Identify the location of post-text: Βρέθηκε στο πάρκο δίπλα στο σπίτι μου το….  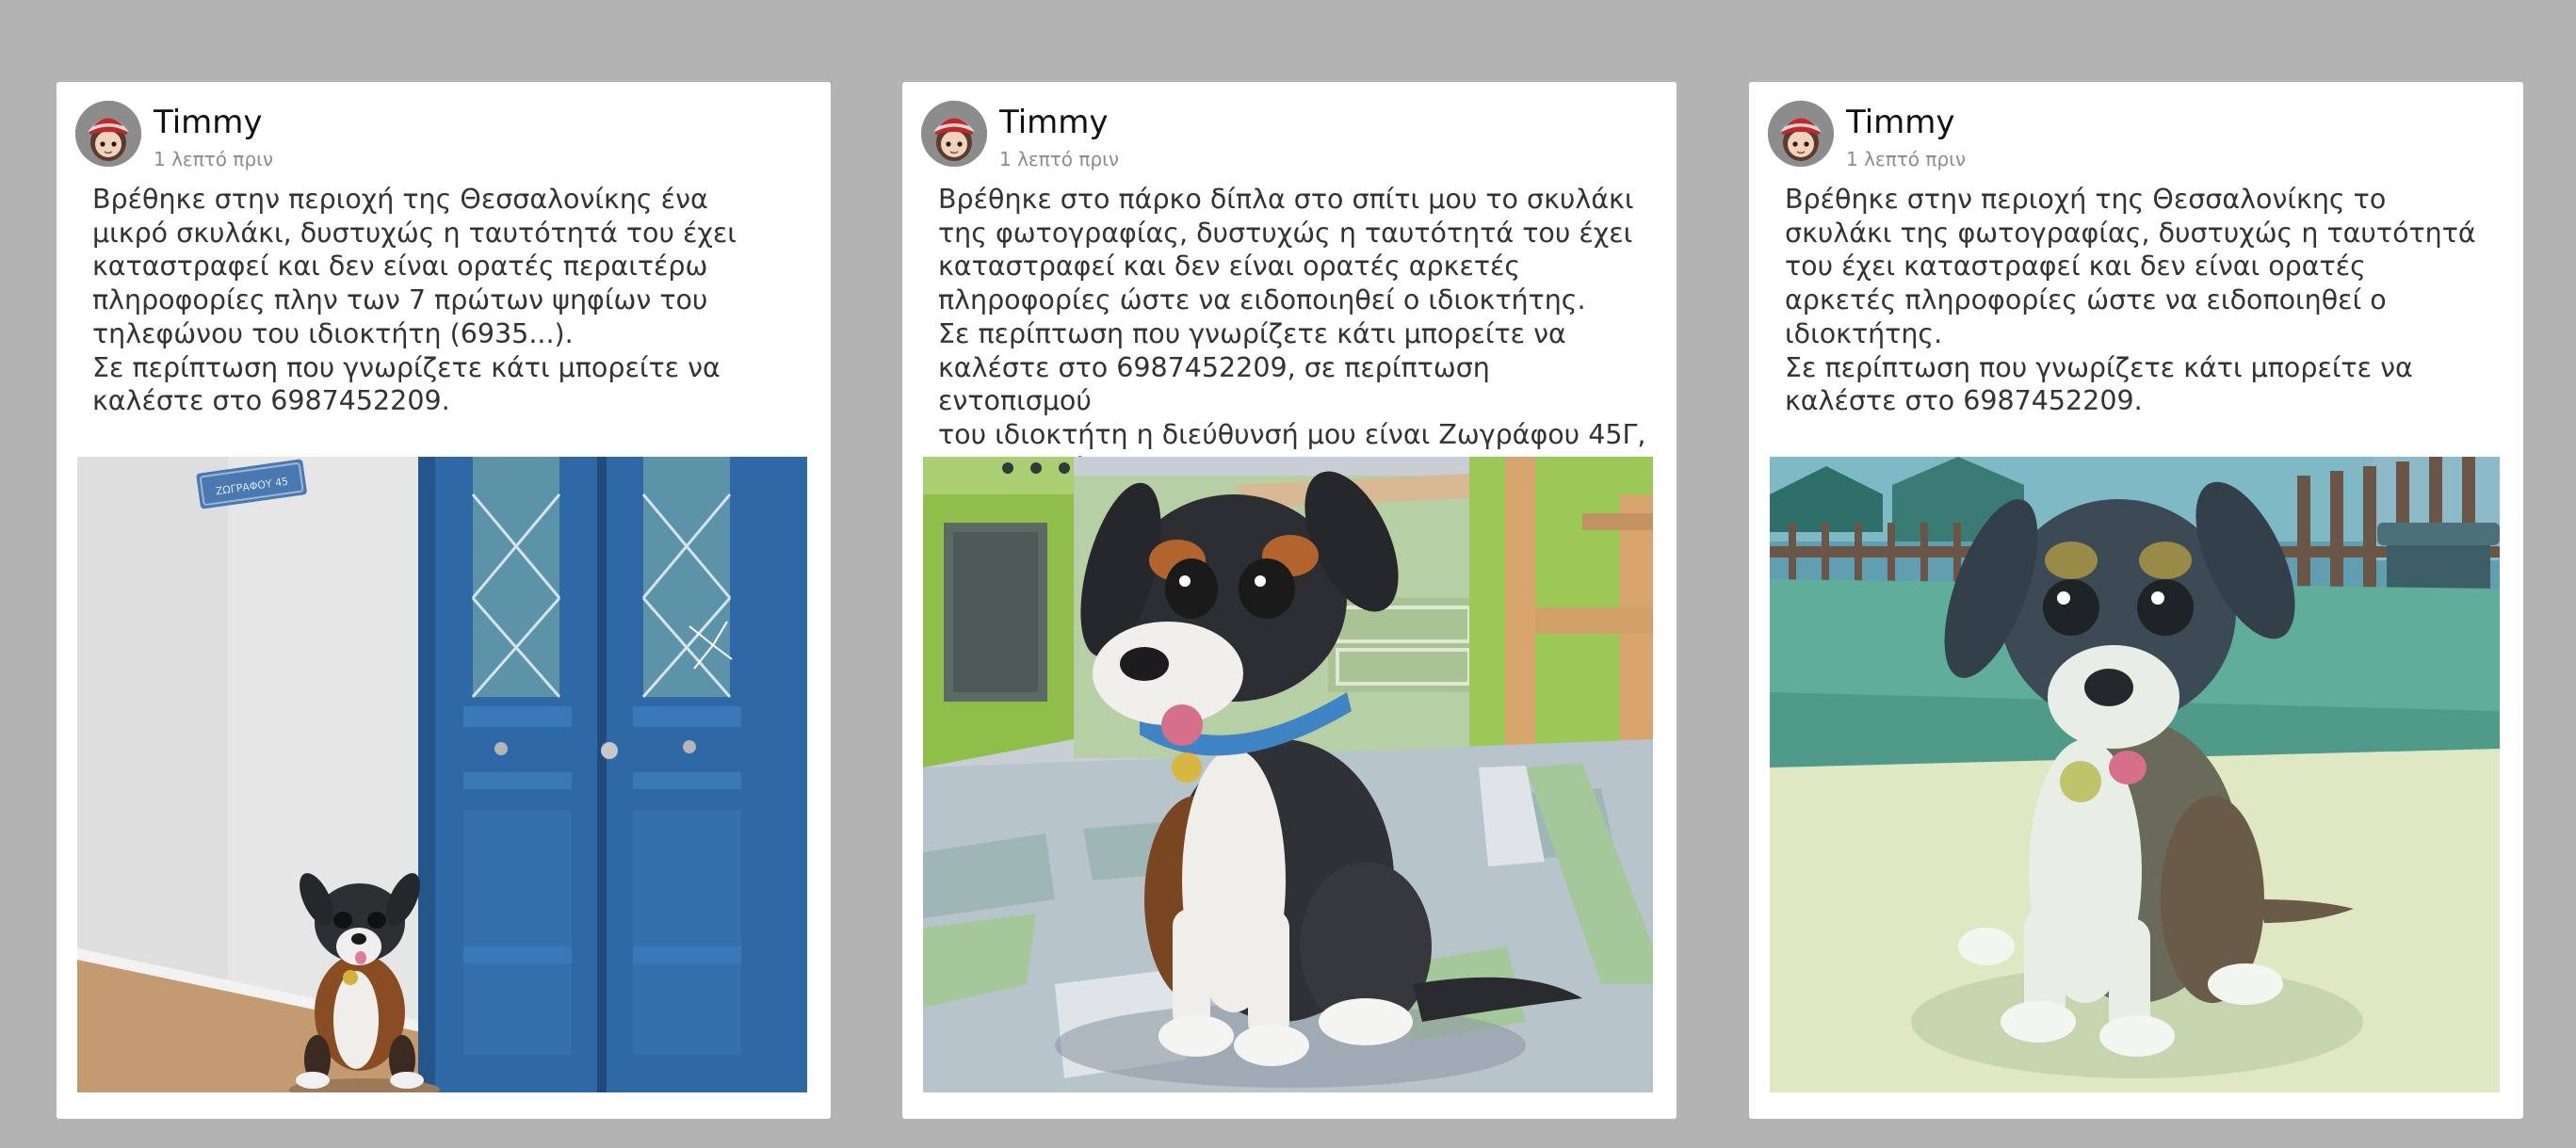
(1292, 334).